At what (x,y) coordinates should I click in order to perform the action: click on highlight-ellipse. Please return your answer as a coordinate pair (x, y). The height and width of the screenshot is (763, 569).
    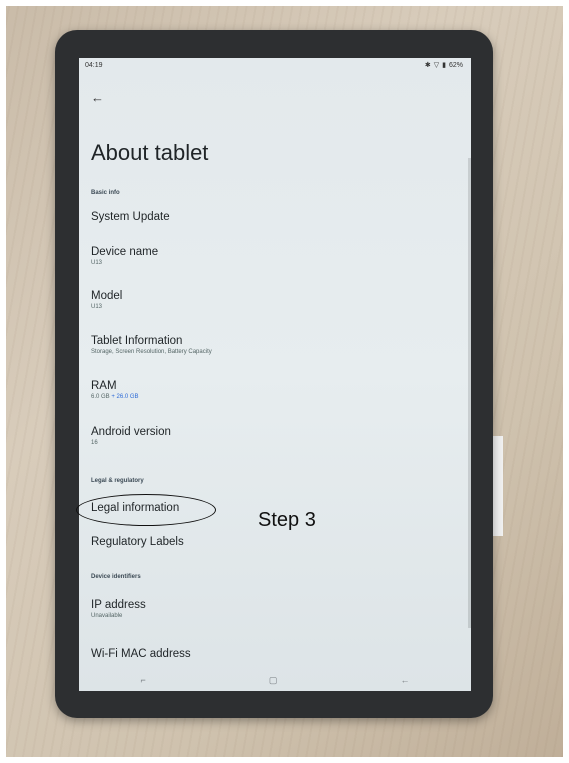
    Looking at the image, I should click on (146, 510).